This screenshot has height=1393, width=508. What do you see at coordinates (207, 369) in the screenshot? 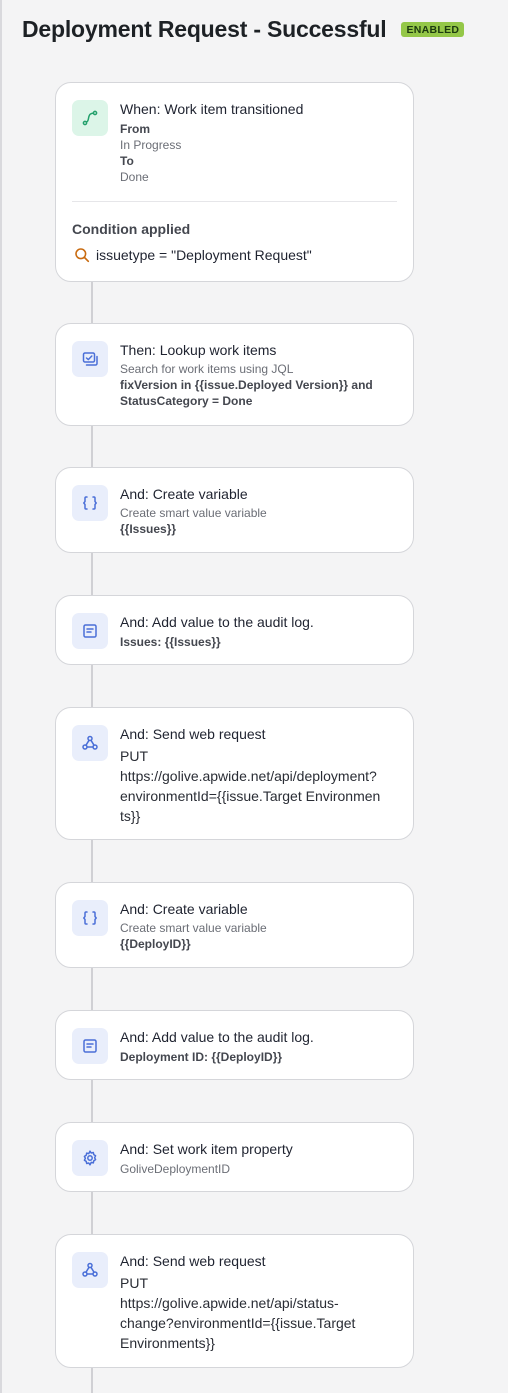
I see `step-subtitle: Search for work items using JQL` at bounding box center [207, 369].